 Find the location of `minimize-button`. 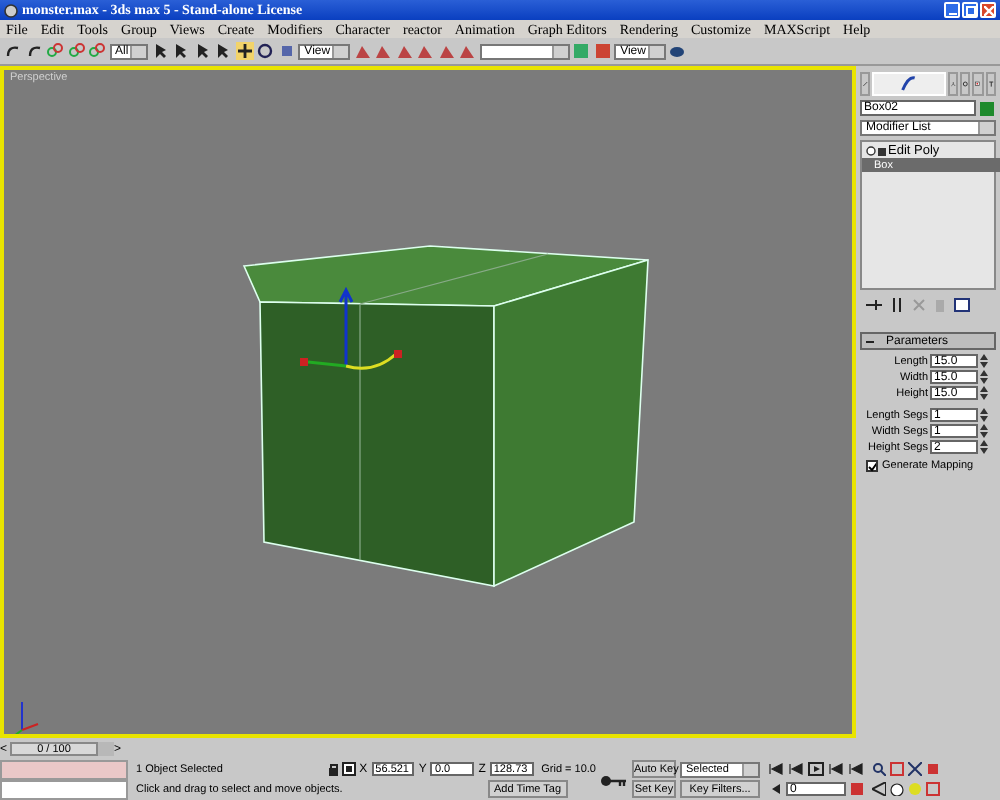

minimize-button is located at coordinates (952, 10).